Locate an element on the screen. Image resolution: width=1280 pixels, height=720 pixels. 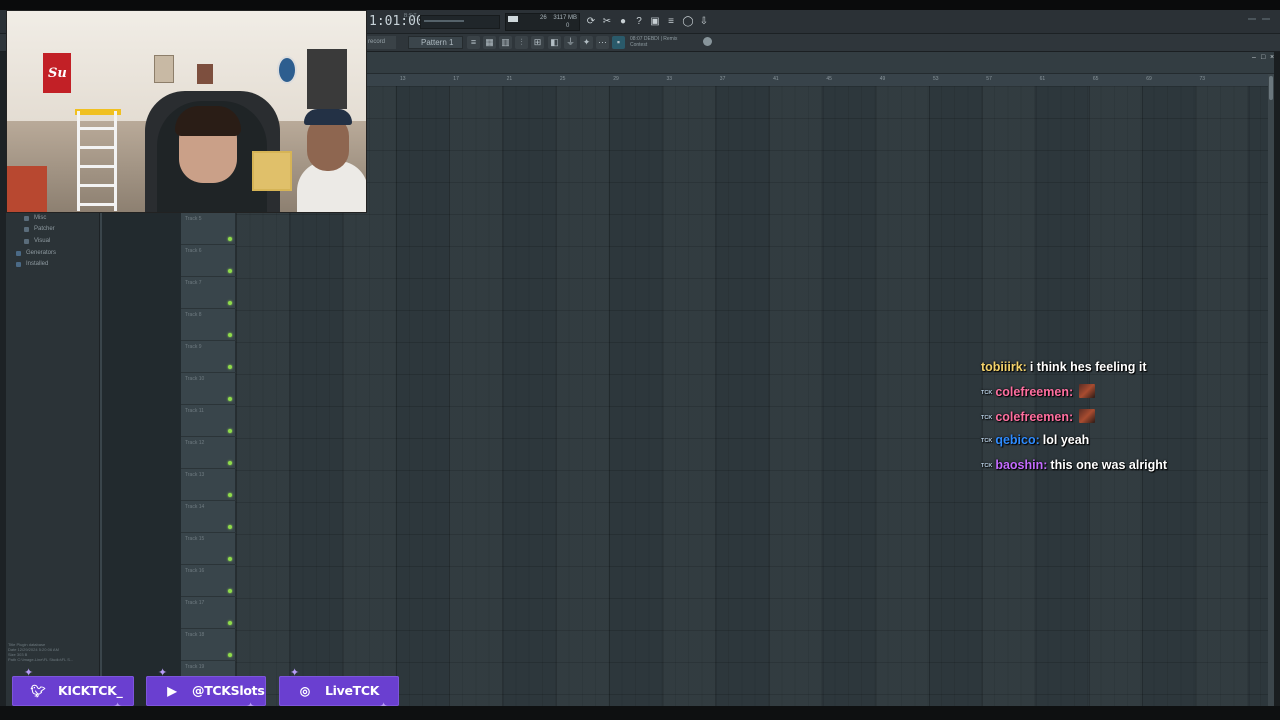
playlist-maximize-icon: □ is located at coordinates (1264, 57).